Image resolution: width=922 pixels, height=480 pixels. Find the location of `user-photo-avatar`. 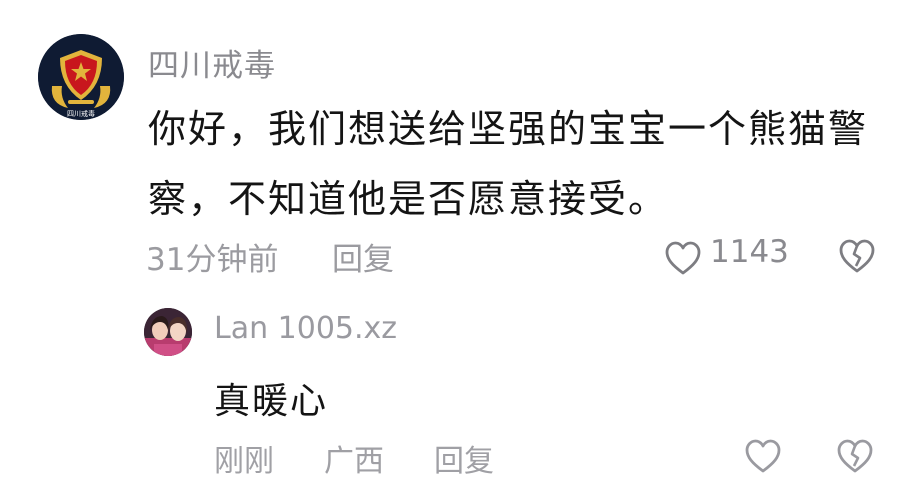

user-photo-avatar is located at coordinates (168, 332).